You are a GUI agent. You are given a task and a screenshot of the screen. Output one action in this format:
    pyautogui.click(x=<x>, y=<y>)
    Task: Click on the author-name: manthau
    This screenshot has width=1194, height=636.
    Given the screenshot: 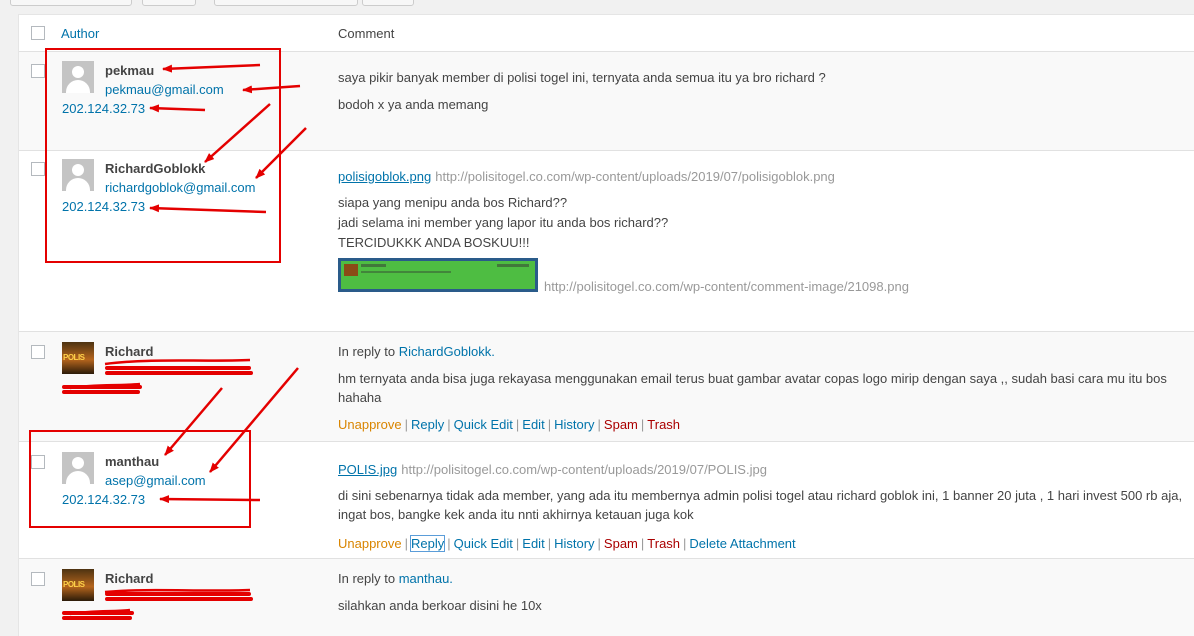 What is the action you would take?
    pyautogui.click(x=132, y=461)
    